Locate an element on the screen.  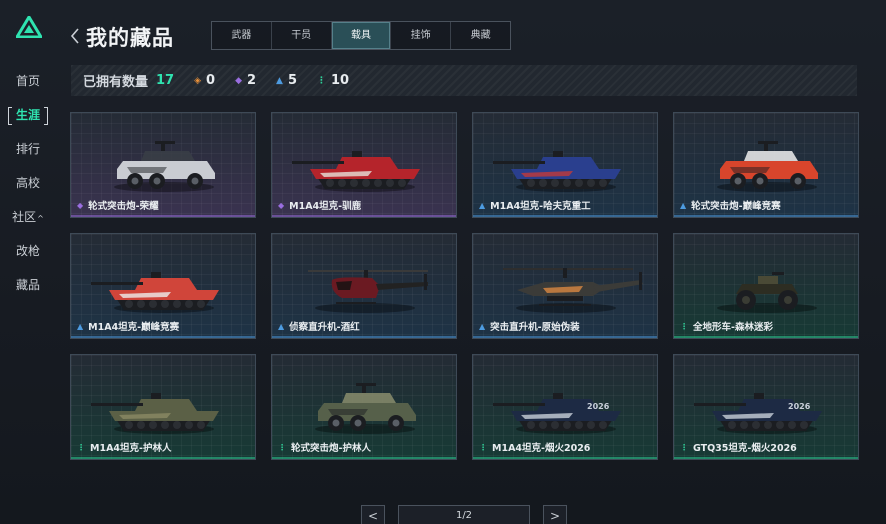
card-name: M1A4坦克-护林人 is located at coordinates (131, 448).